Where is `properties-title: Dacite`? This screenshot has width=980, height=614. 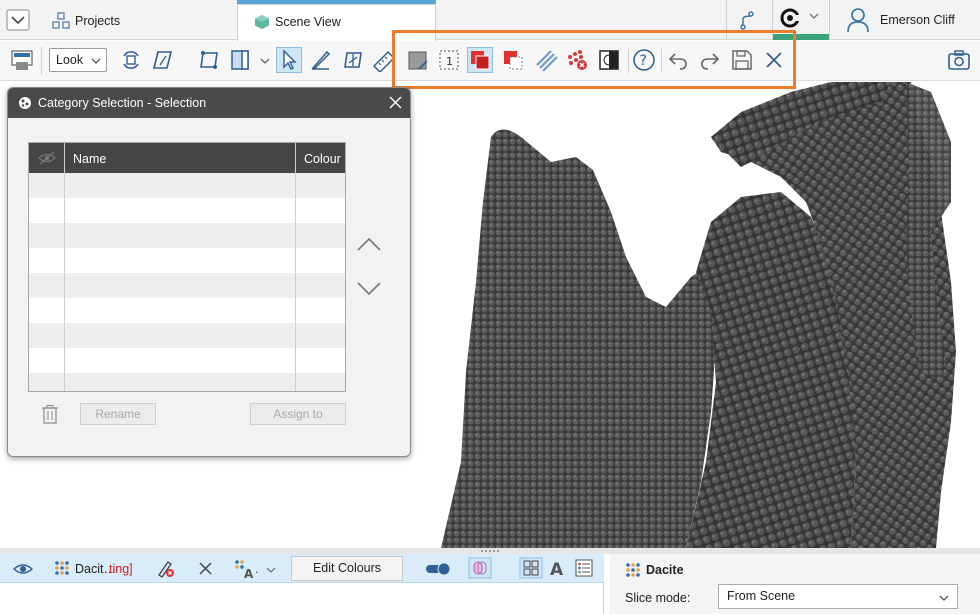 properties-title: Dacite is located at coordinates (665, 570).